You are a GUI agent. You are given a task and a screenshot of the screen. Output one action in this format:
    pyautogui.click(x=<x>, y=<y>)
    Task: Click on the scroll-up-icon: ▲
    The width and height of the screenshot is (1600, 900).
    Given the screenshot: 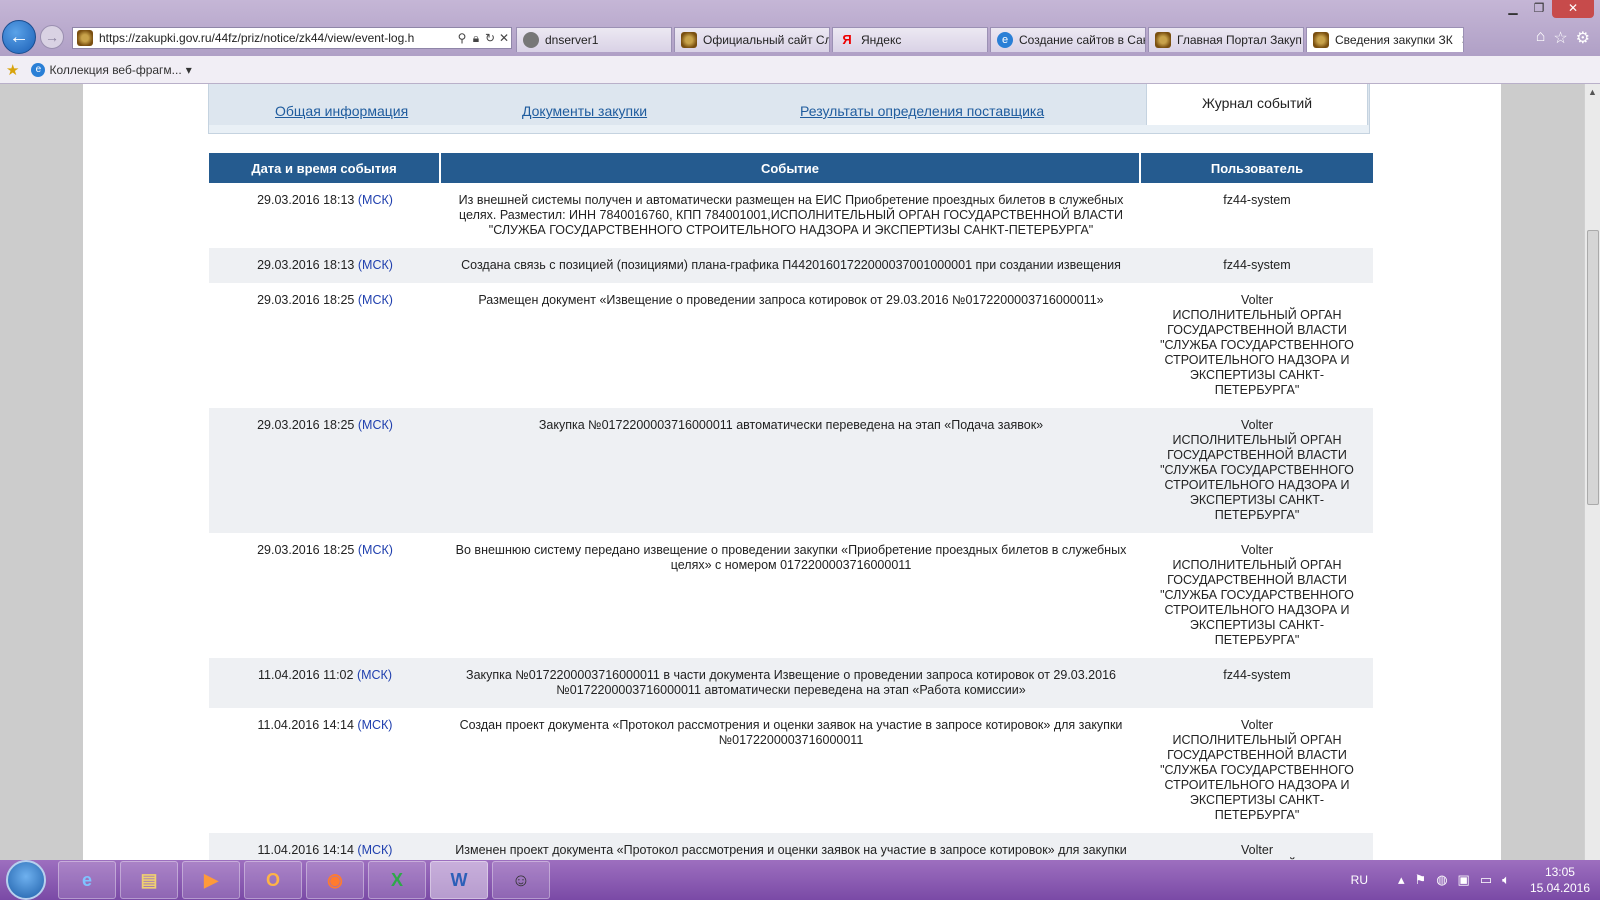 What is the action you would take?
    pyautogui.click(x=1592, y=92)
    